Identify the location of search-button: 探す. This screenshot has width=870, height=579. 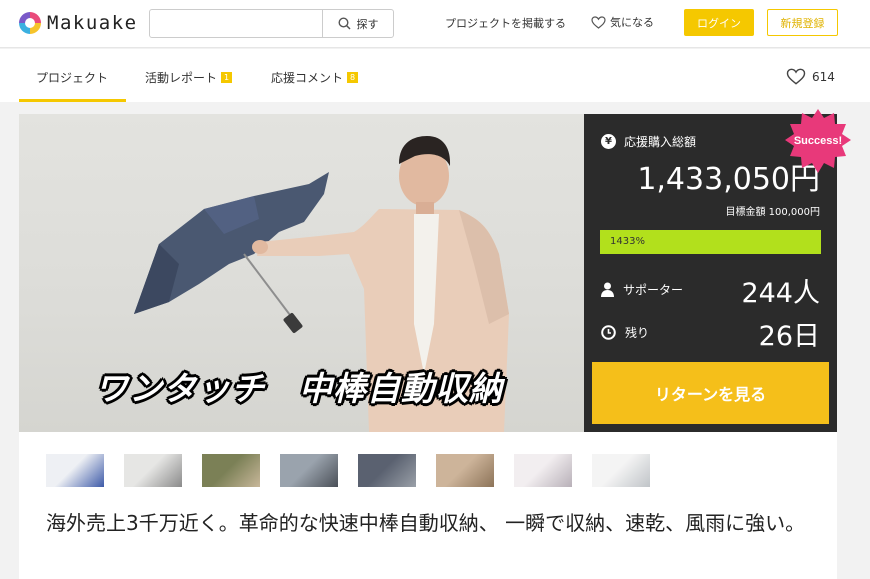
(357, 23).